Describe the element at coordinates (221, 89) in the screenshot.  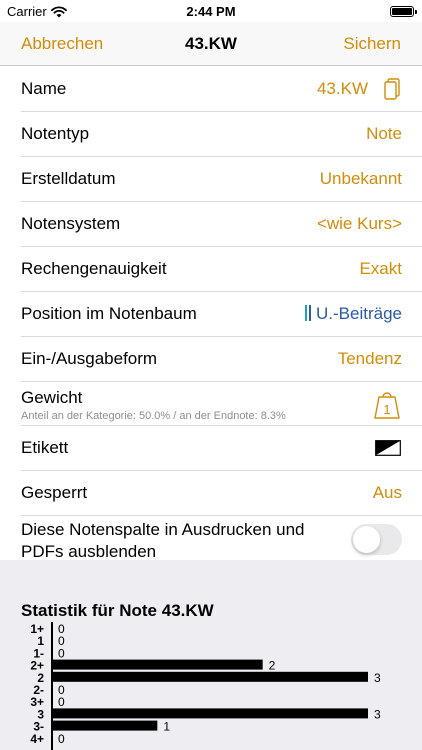
I see `row-name: Name 43.KW` at that location.